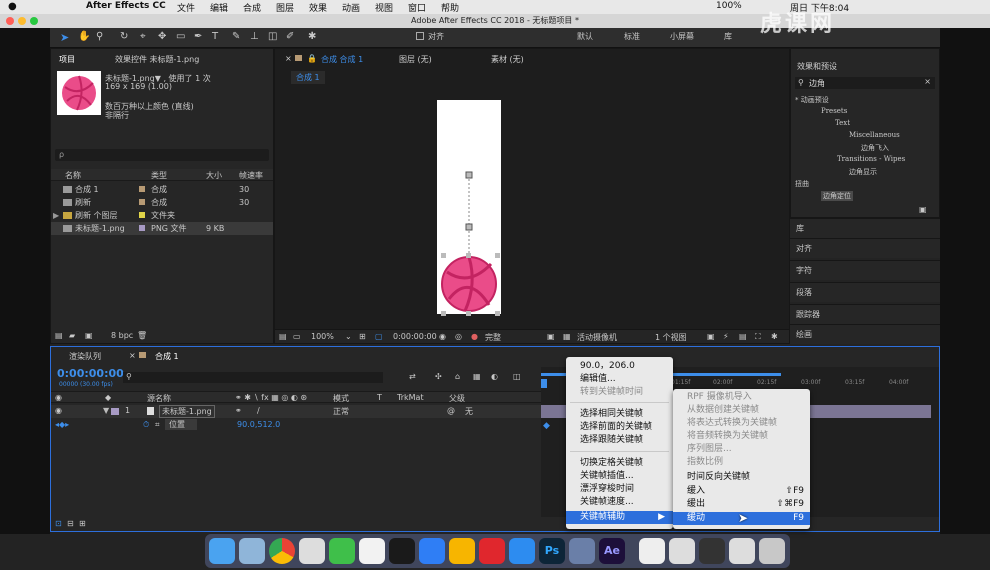  Describe the element at coordinates (812, 100) in the screenshot. I see `tree-animation-presets: * 动画预设` at that location.